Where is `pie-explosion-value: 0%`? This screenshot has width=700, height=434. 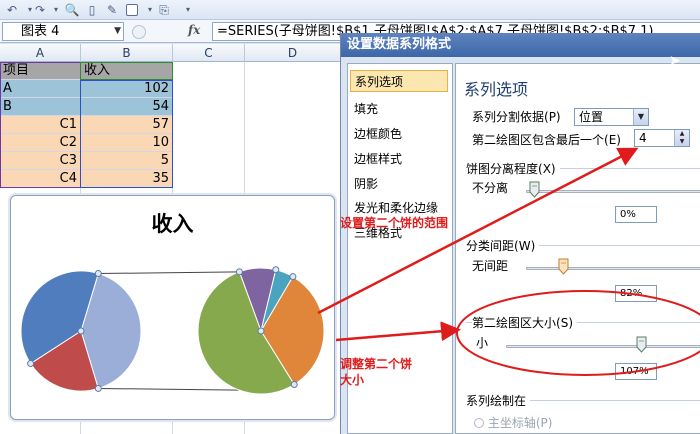 pie-explosion-value: 0% is located at coordinates (636, 214).